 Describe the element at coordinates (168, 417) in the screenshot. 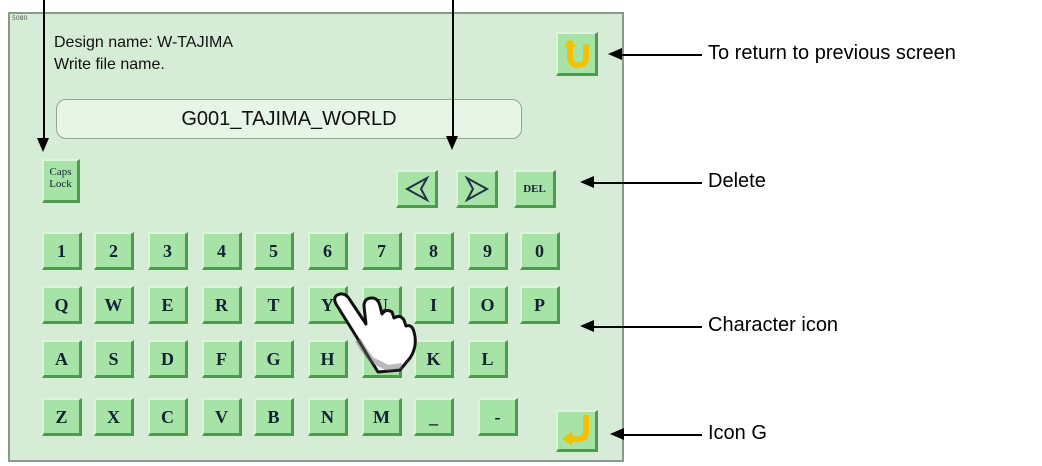

I see `key-c: C` at that location.